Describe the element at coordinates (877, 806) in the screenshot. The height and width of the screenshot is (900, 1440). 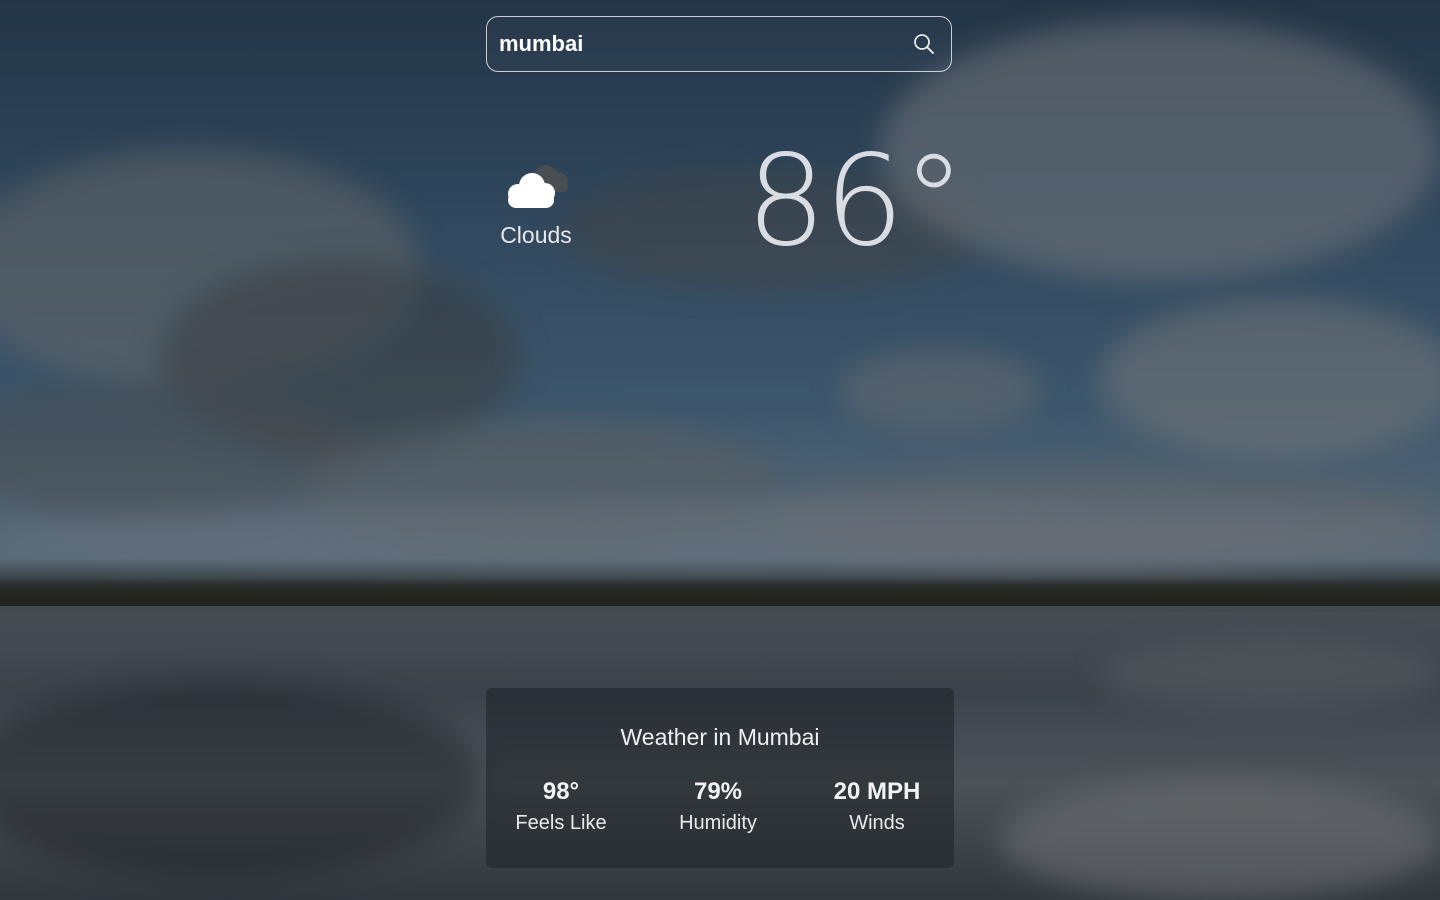
I see `stat-winds: 20 MPH Winds` at that location.